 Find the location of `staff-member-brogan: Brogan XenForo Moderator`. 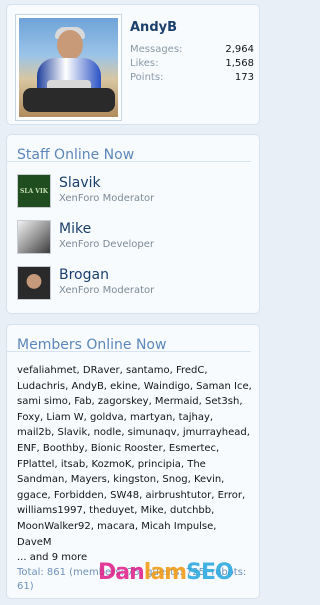

staff-member-brogan: Brogan XenForo Moderator is located at coordinates (132, 286).